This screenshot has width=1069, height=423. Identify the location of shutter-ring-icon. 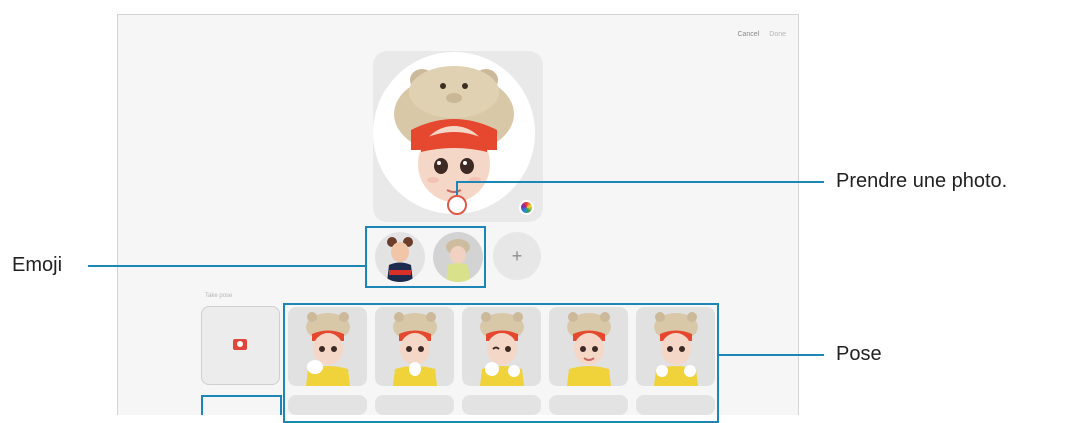
(457, 205).